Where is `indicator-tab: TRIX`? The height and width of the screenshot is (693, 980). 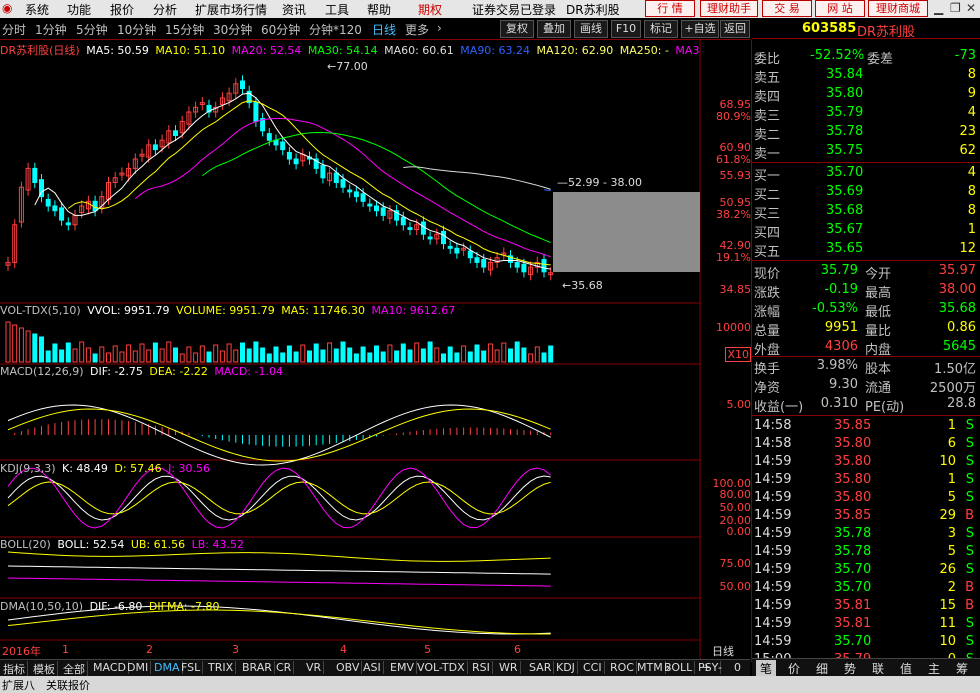
indicator-tab: TRIX is located at coordinates (221, 667).